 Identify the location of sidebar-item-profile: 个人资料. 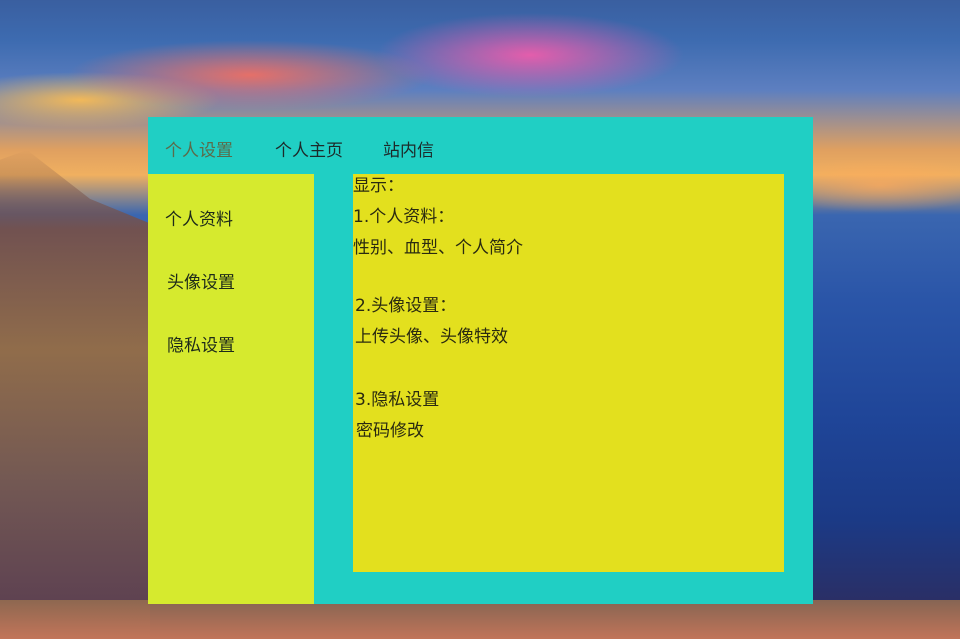
(199, 217).